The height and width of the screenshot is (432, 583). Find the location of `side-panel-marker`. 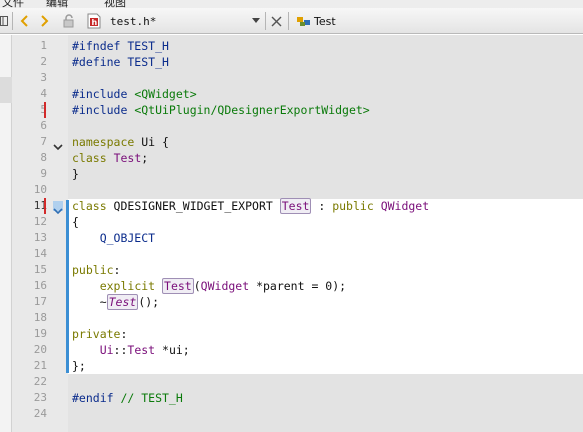

side-panel-marker is located at coordinates (6, 90).